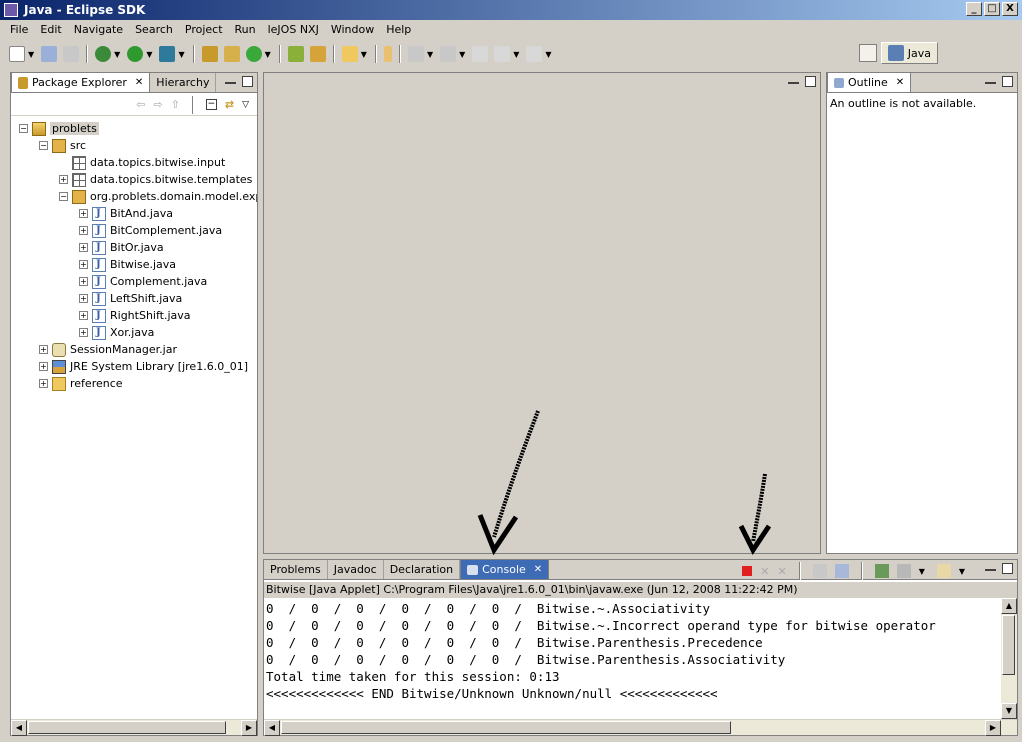  What do you see at coordinates (17, 54) in the screenshot?
I see `new-icon` at bounding box center [17, 54].